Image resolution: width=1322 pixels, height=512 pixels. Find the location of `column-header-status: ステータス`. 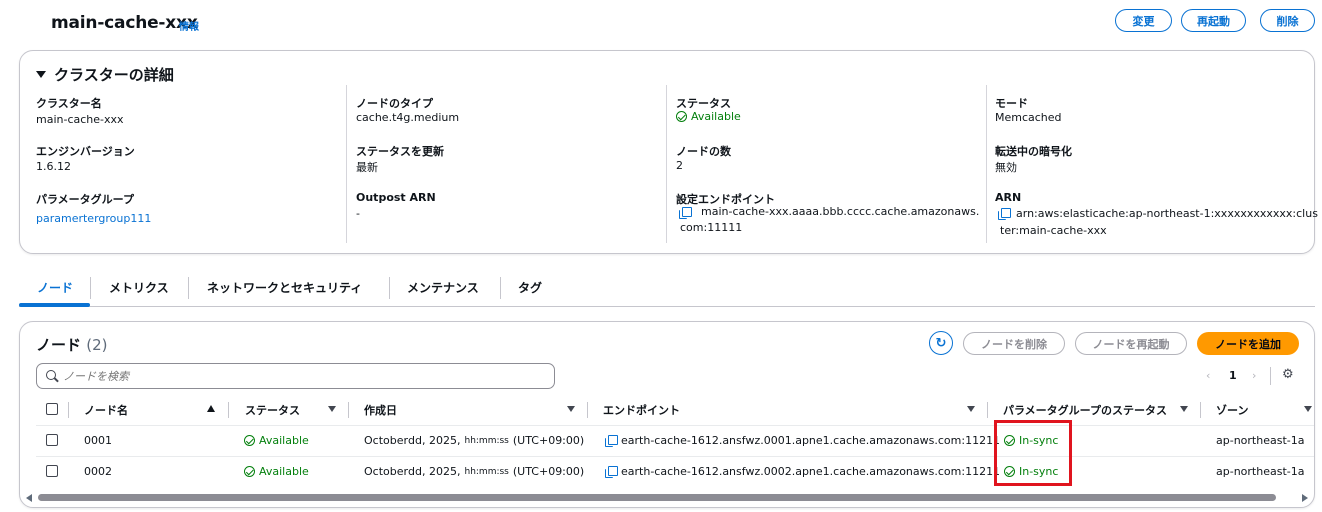

column-header-status: ステータス is located at coordinates (272, 410).